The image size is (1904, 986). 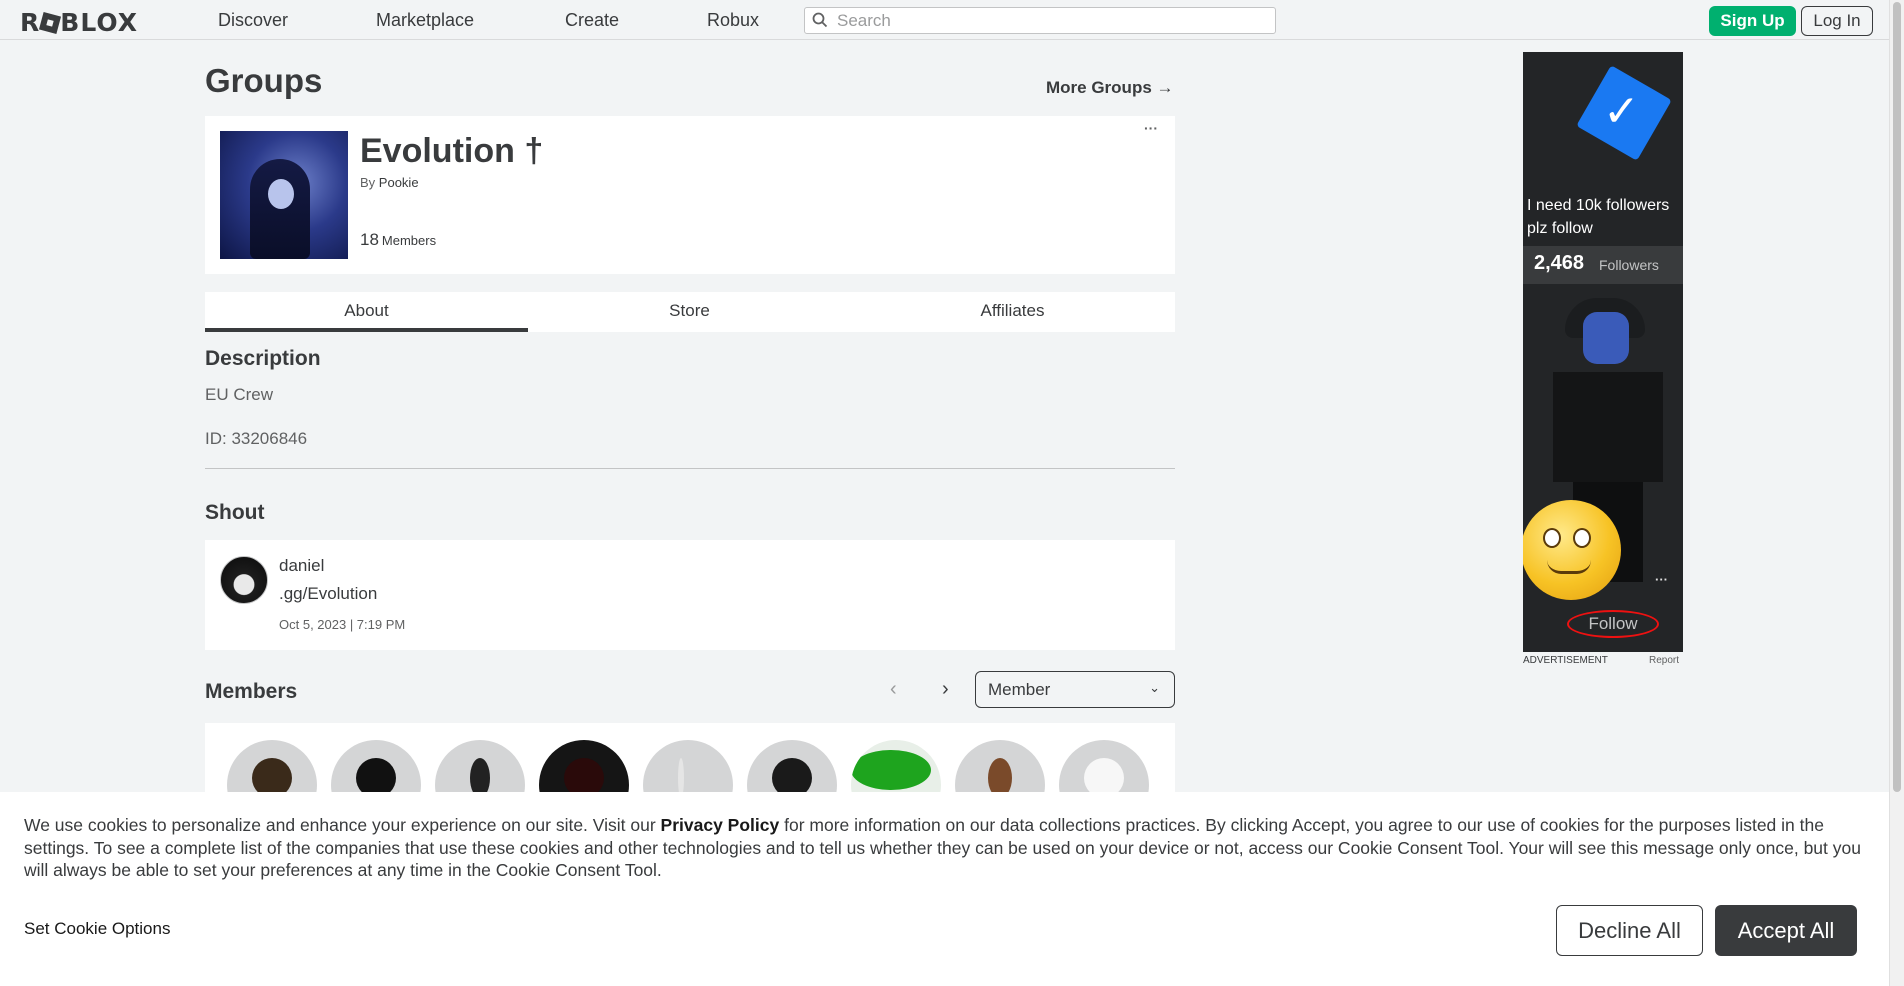 I want to click on group-owner-line: By Pookie, so click(x=389, y=182).